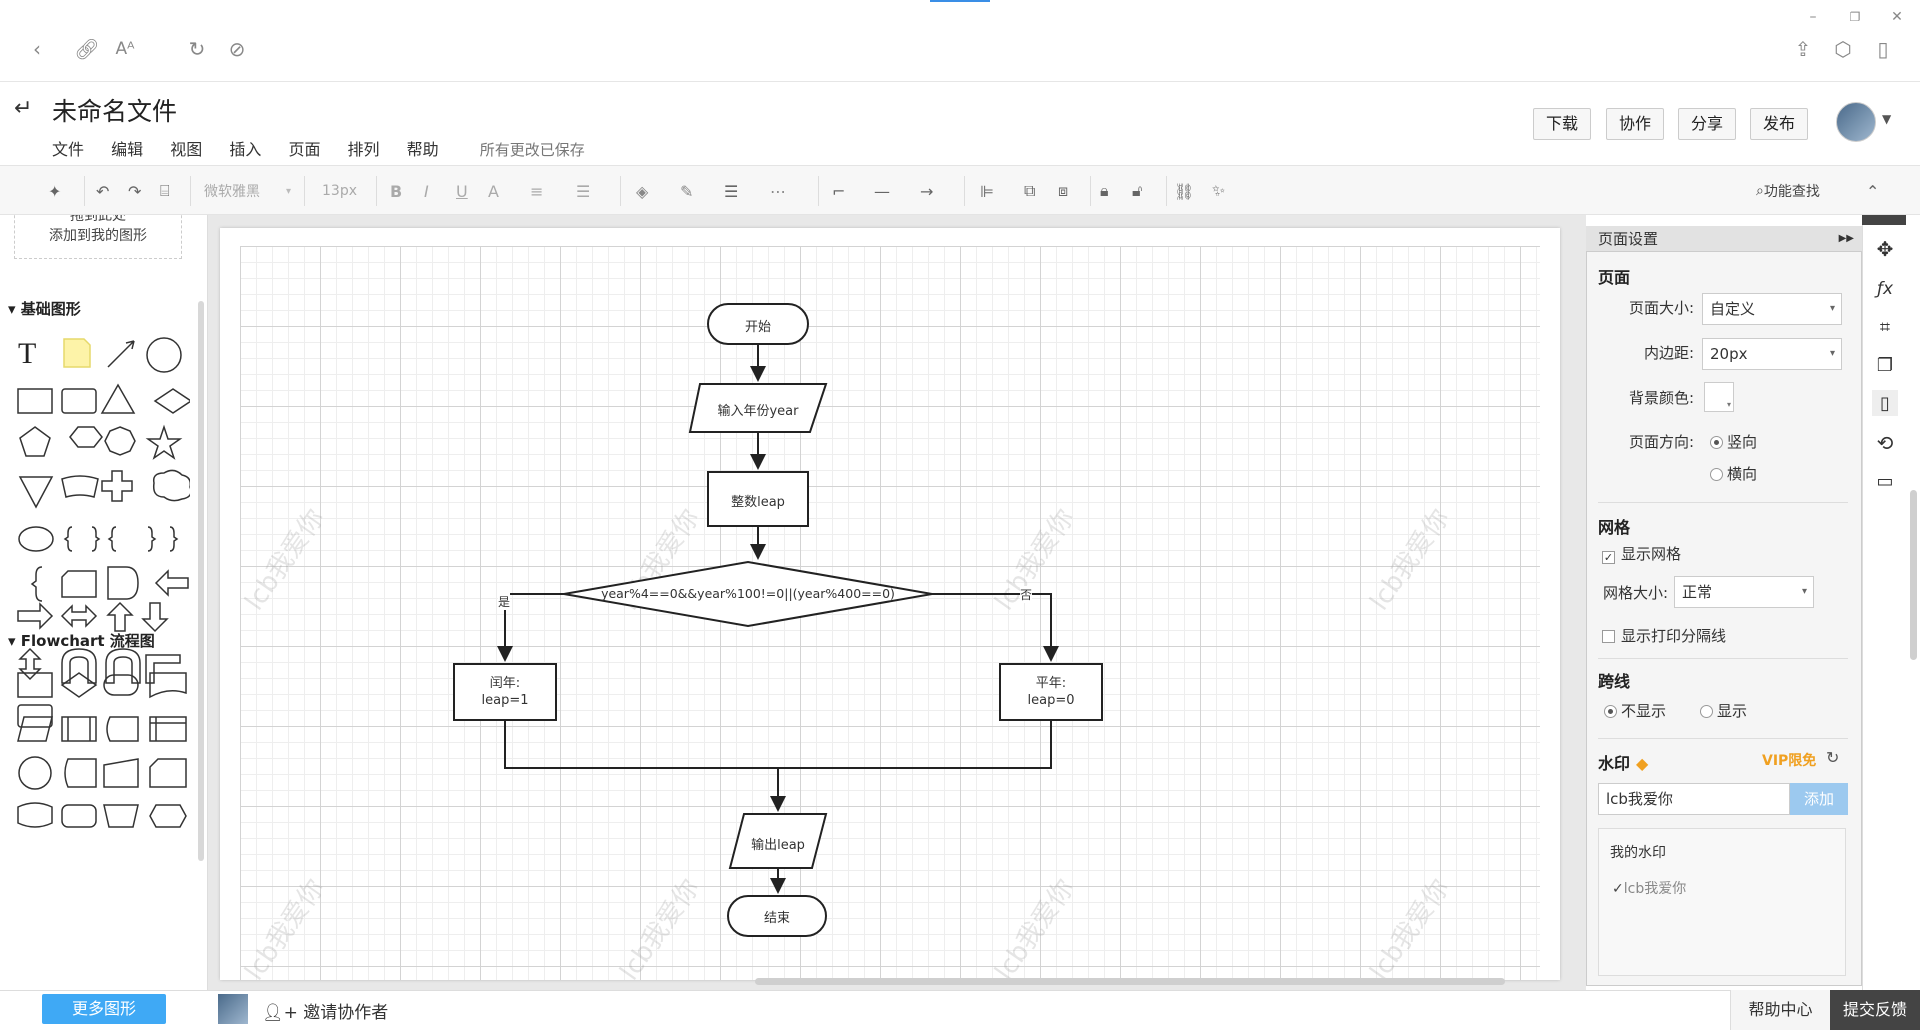  Describe the element at coordinates (1832, 757) in the screenshot. I see `reset-icon: ↻` at that location.